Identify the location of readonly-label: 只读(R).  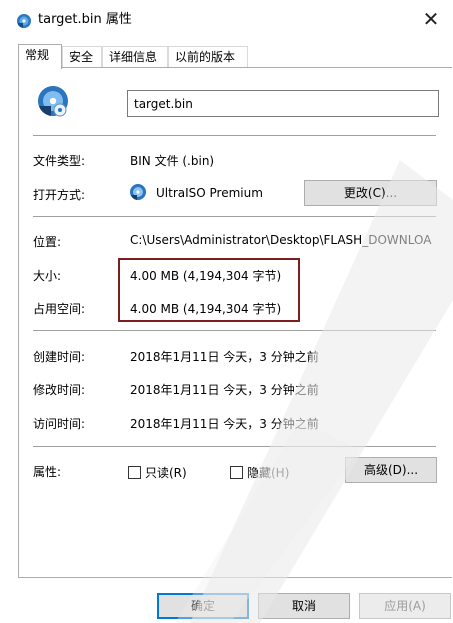
(166, 473).